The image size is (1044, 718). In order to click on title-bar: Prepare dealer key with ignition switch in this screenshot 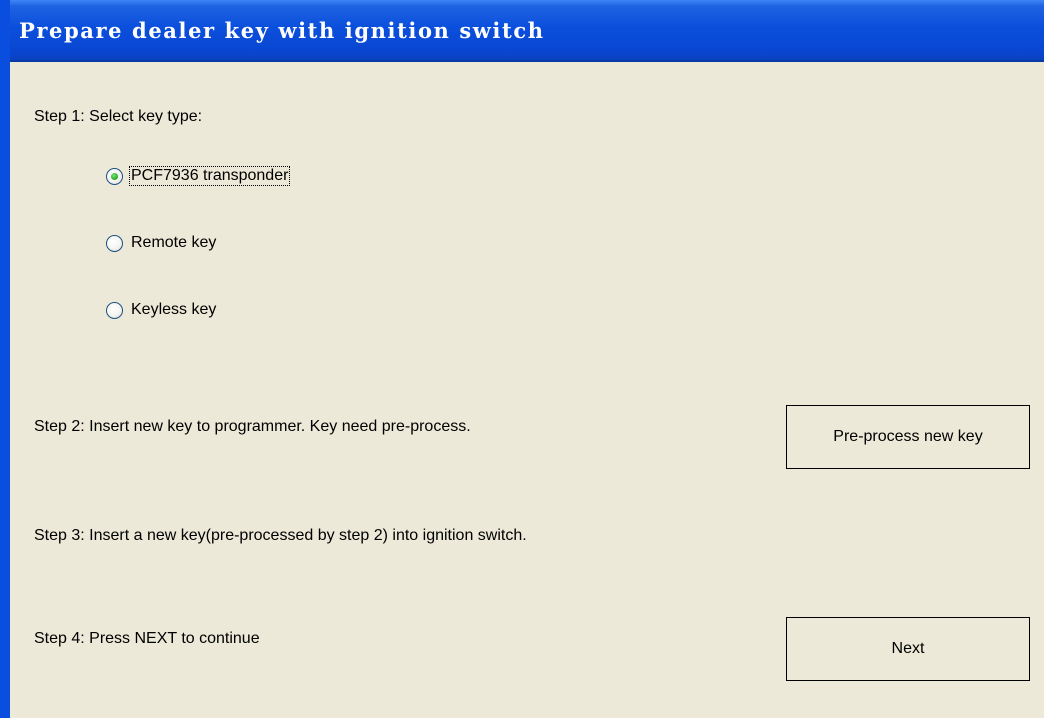, I will do `click(527, 31)`.